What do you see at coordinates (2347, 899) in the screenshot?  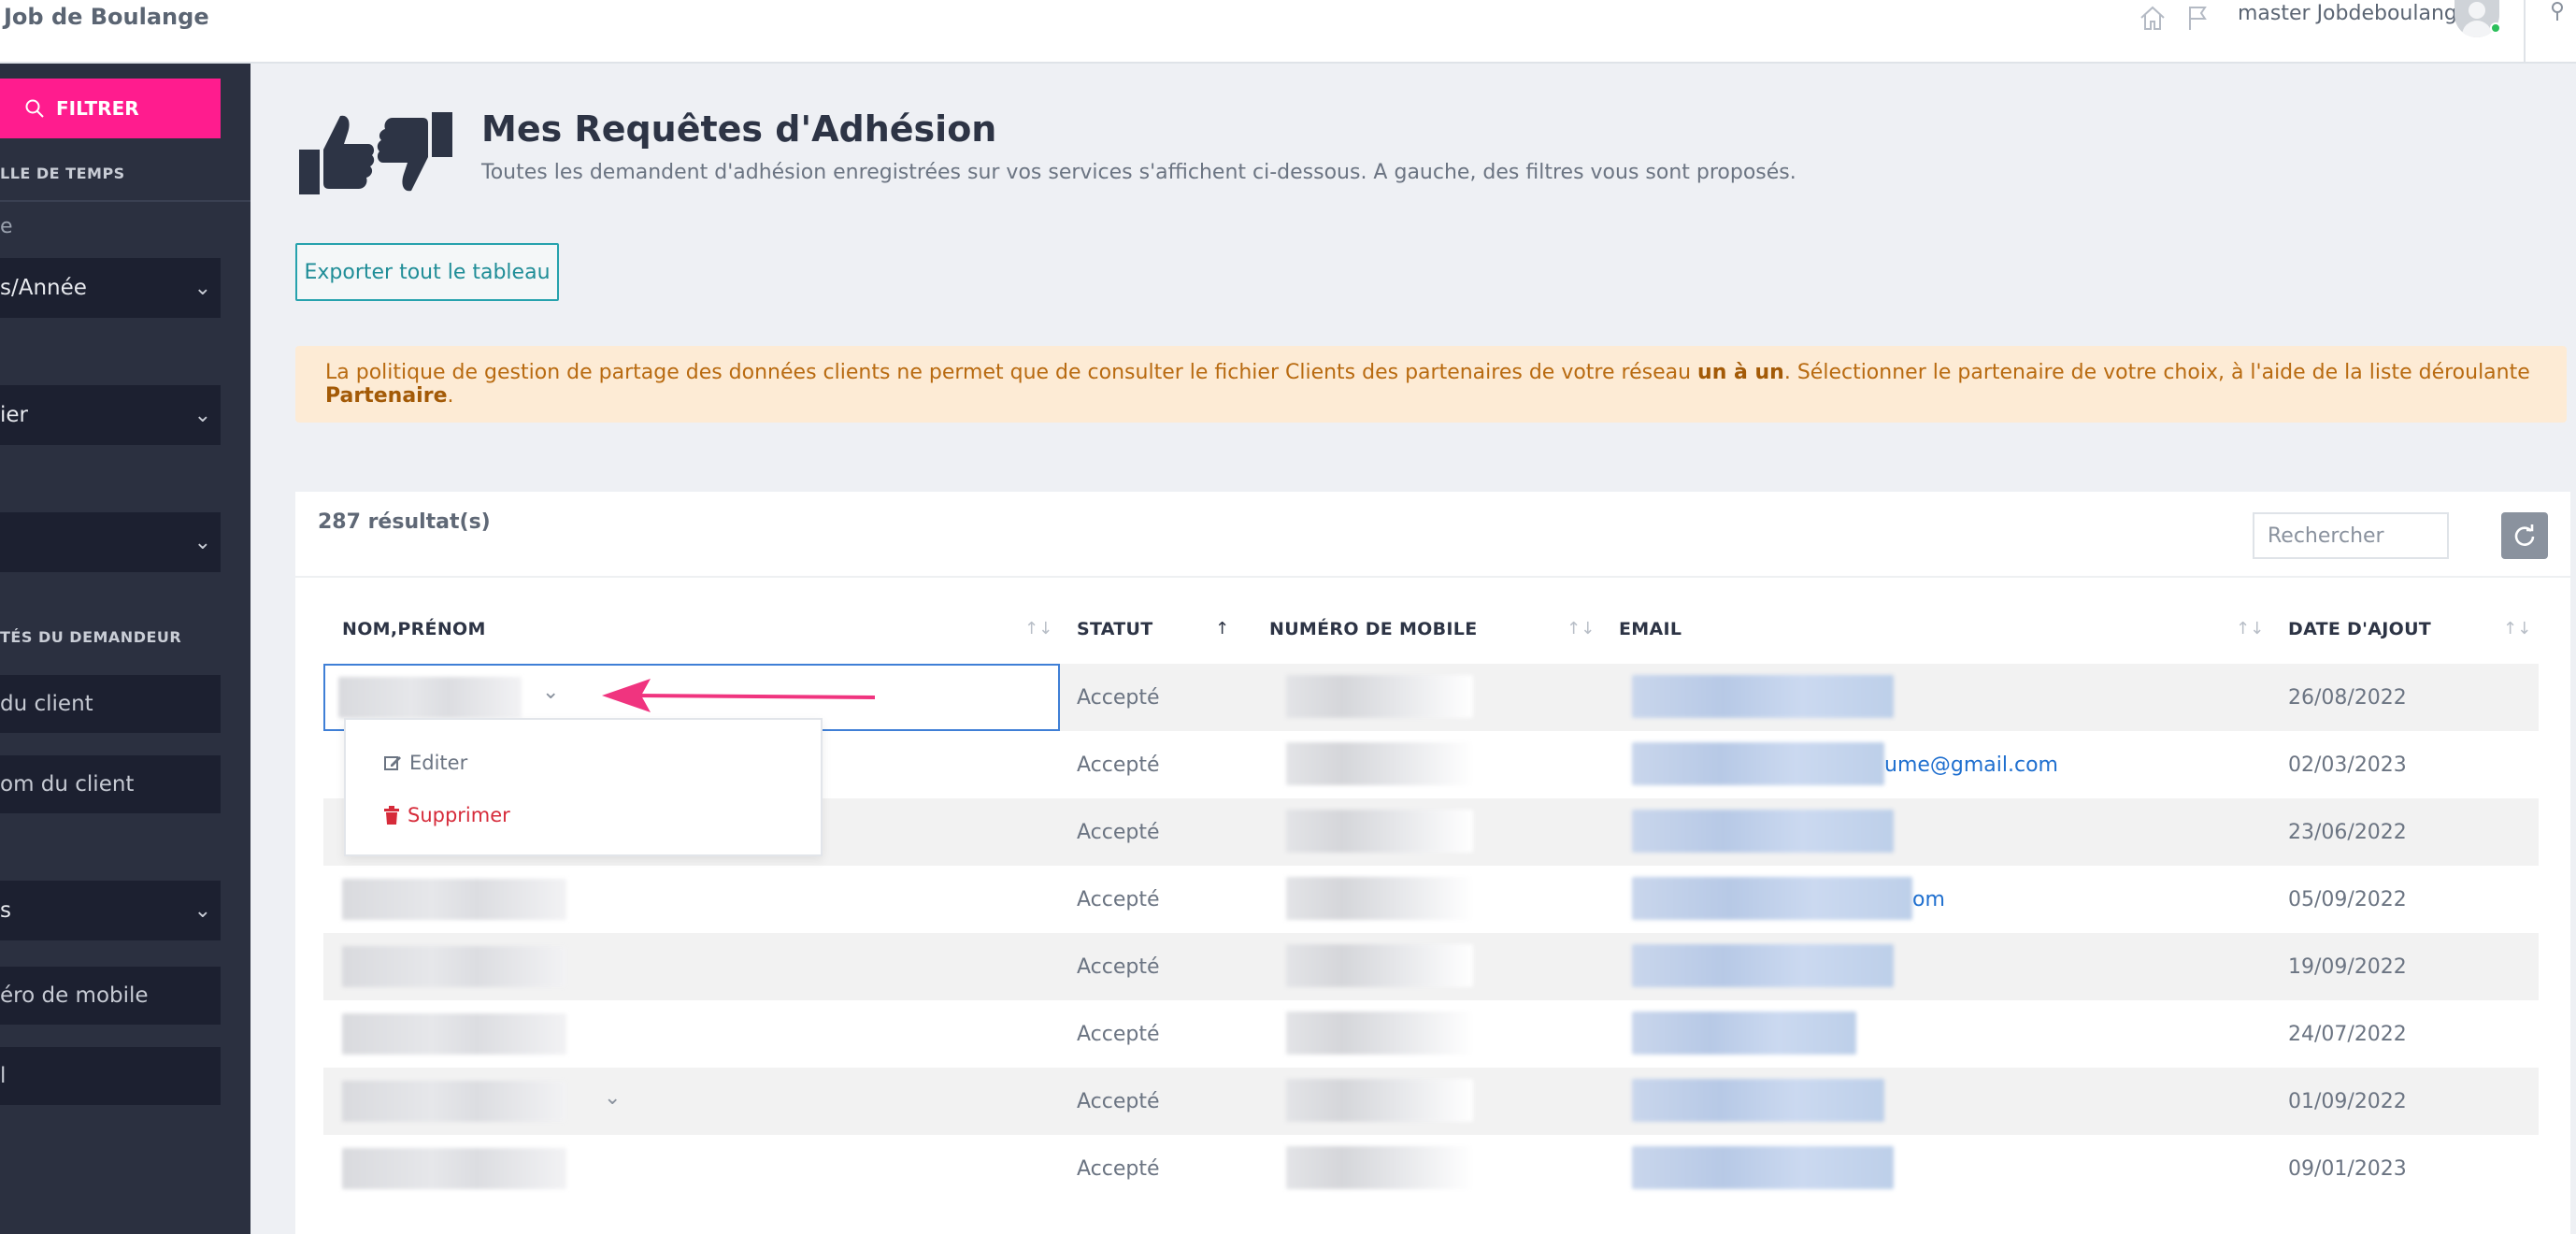 I see `date-cell: 05/09/2022` at bounding box center [2347, 899].